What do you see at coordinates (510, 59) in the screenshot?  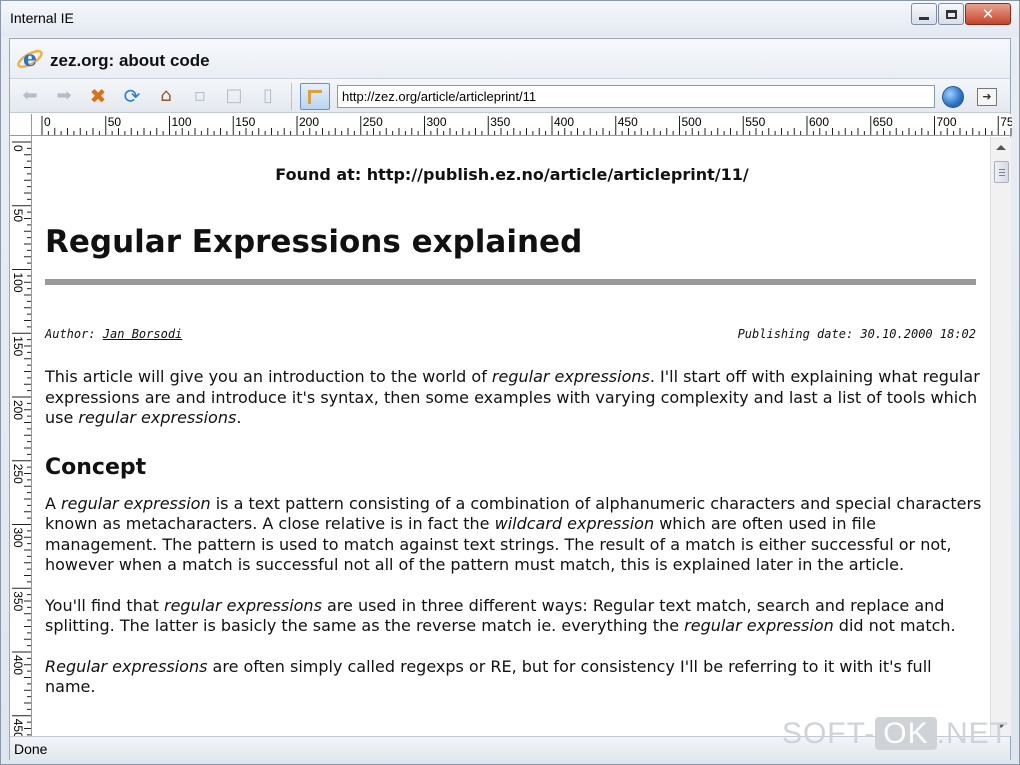 I see `page-header: e zez.org: about code` at bounding box center [510, 59].